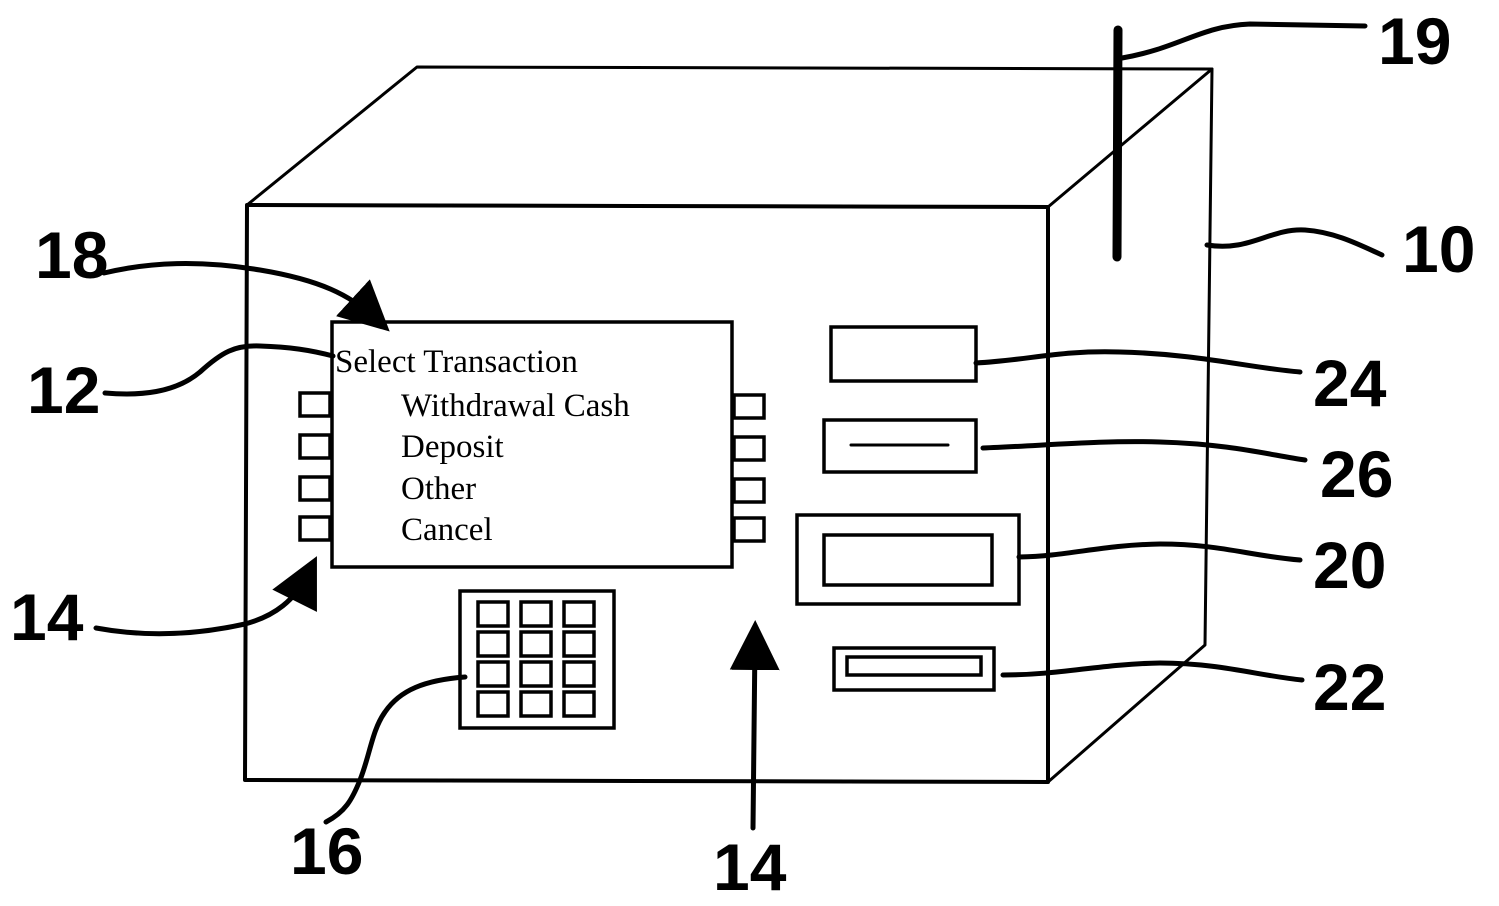 This screenshot has width=1499, height=906. Describe the element at coordinates (1349, 565) in the screenshot. I see `ref-20: 20` at that location.